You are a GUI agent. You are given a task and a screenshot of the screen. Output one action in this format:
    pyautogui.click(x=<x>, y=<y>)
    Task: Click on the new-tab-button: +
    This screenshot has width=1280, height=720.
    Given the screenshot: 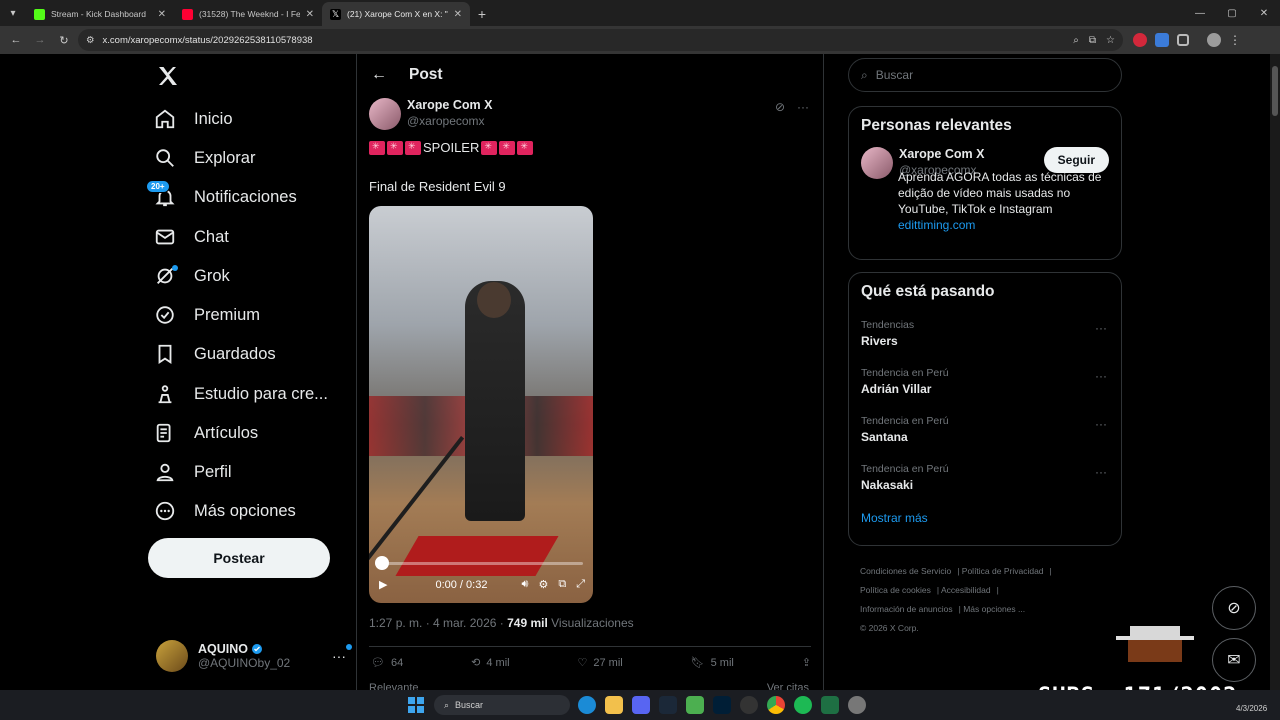 What is the action you would take?
    pyautogui.click(x=482, y=14)
    